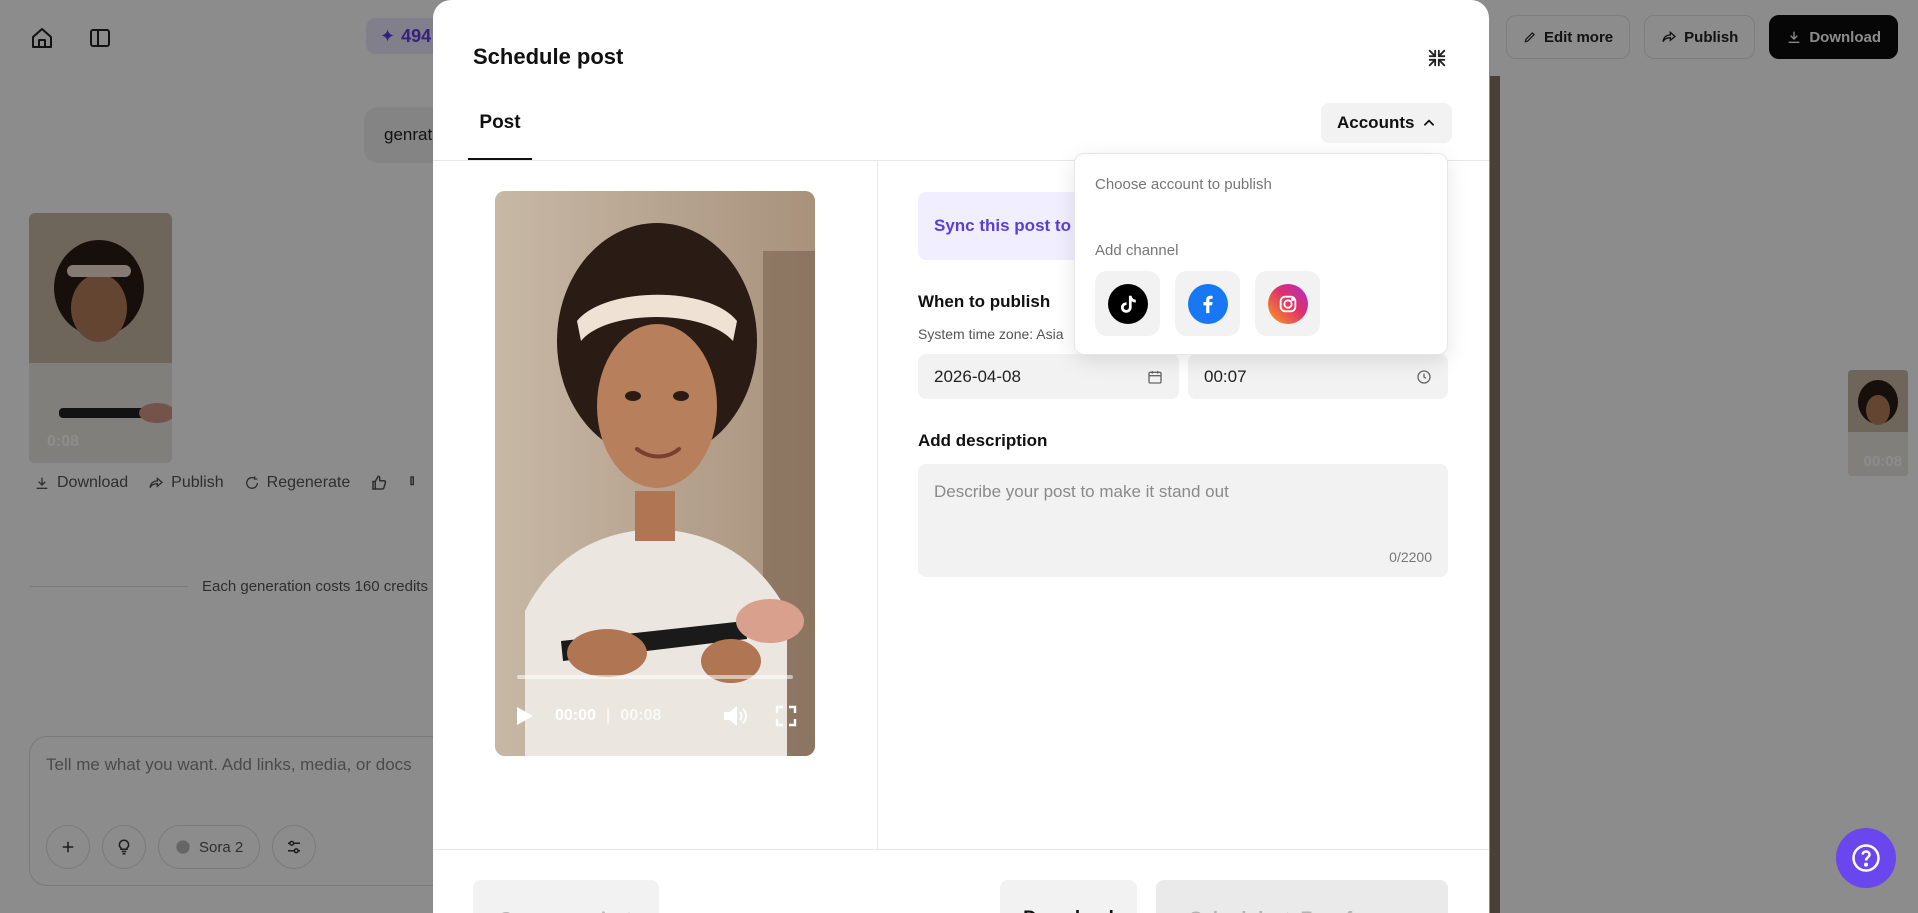 This screenshot has height=913, width=1918. What do you see at coordinates (1068, 896) in the screenshot?
I see `download-button: Download` at bounding box center [1068, 896].